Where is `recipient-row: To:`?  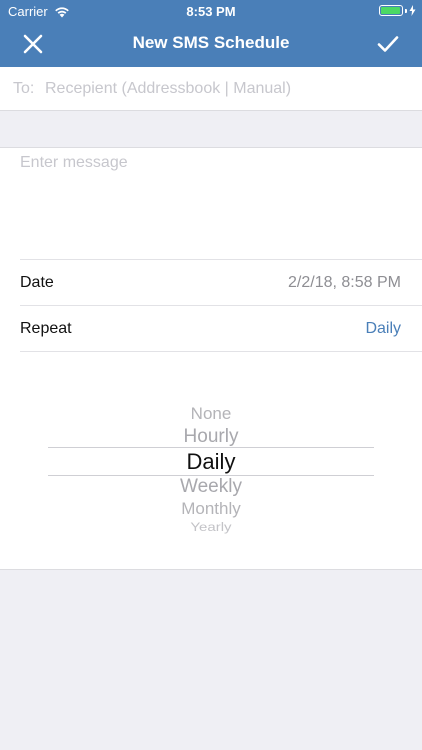
recipient-row: To: is located at coordinates (211, 89).